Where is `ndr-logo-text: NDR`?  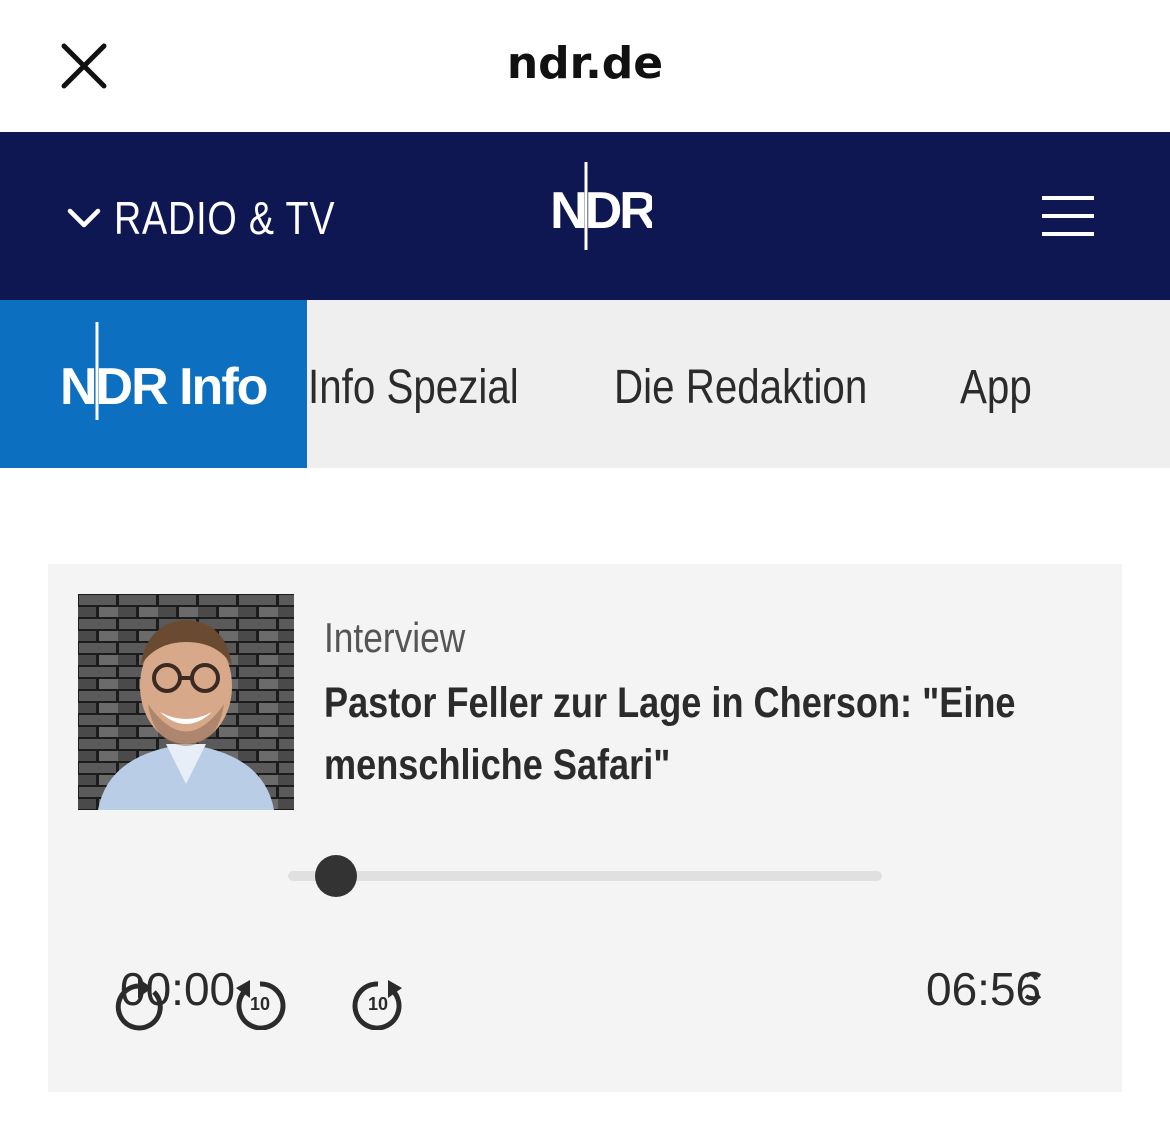 ndr-logo-text: NDR is located at coordinates (602, 211).